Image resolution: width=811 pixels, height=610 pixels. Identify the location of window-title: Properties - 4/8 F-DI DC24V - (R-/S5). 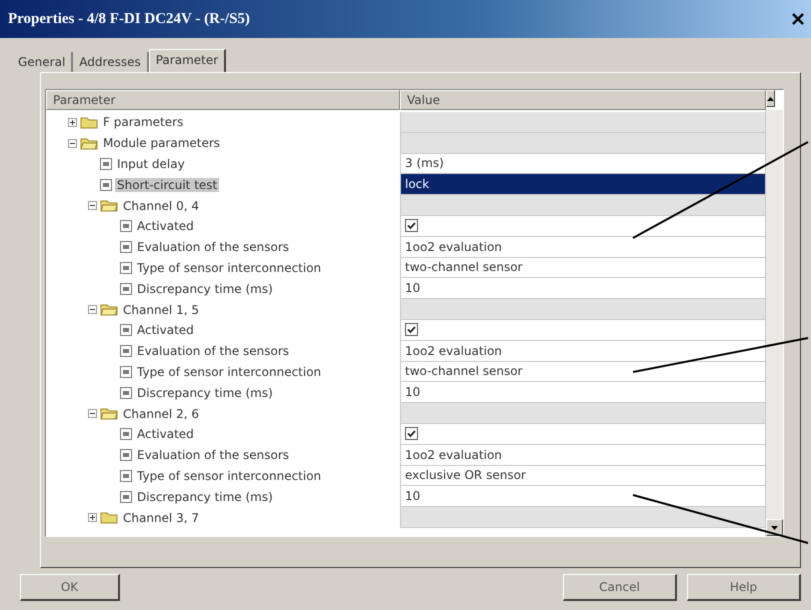
(129, 19).